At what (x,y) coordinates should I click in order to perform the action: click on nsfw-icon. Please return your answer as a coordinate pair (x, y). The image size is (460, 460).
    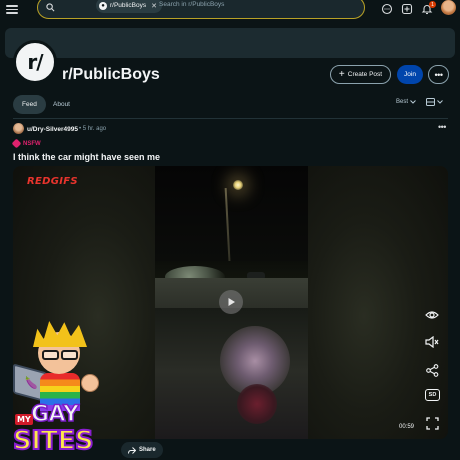
    Looking at the image, I should click on (16, 143).